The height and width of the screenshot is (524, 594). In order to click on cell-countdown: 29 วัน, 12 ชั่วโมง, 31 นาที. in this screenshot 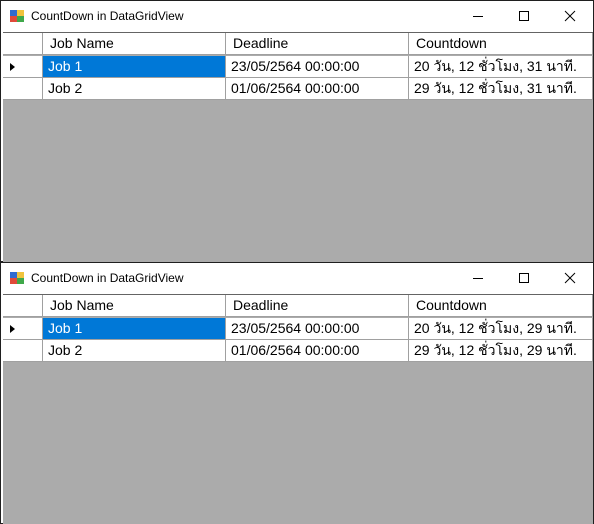, I will do `click(501, 89)`.